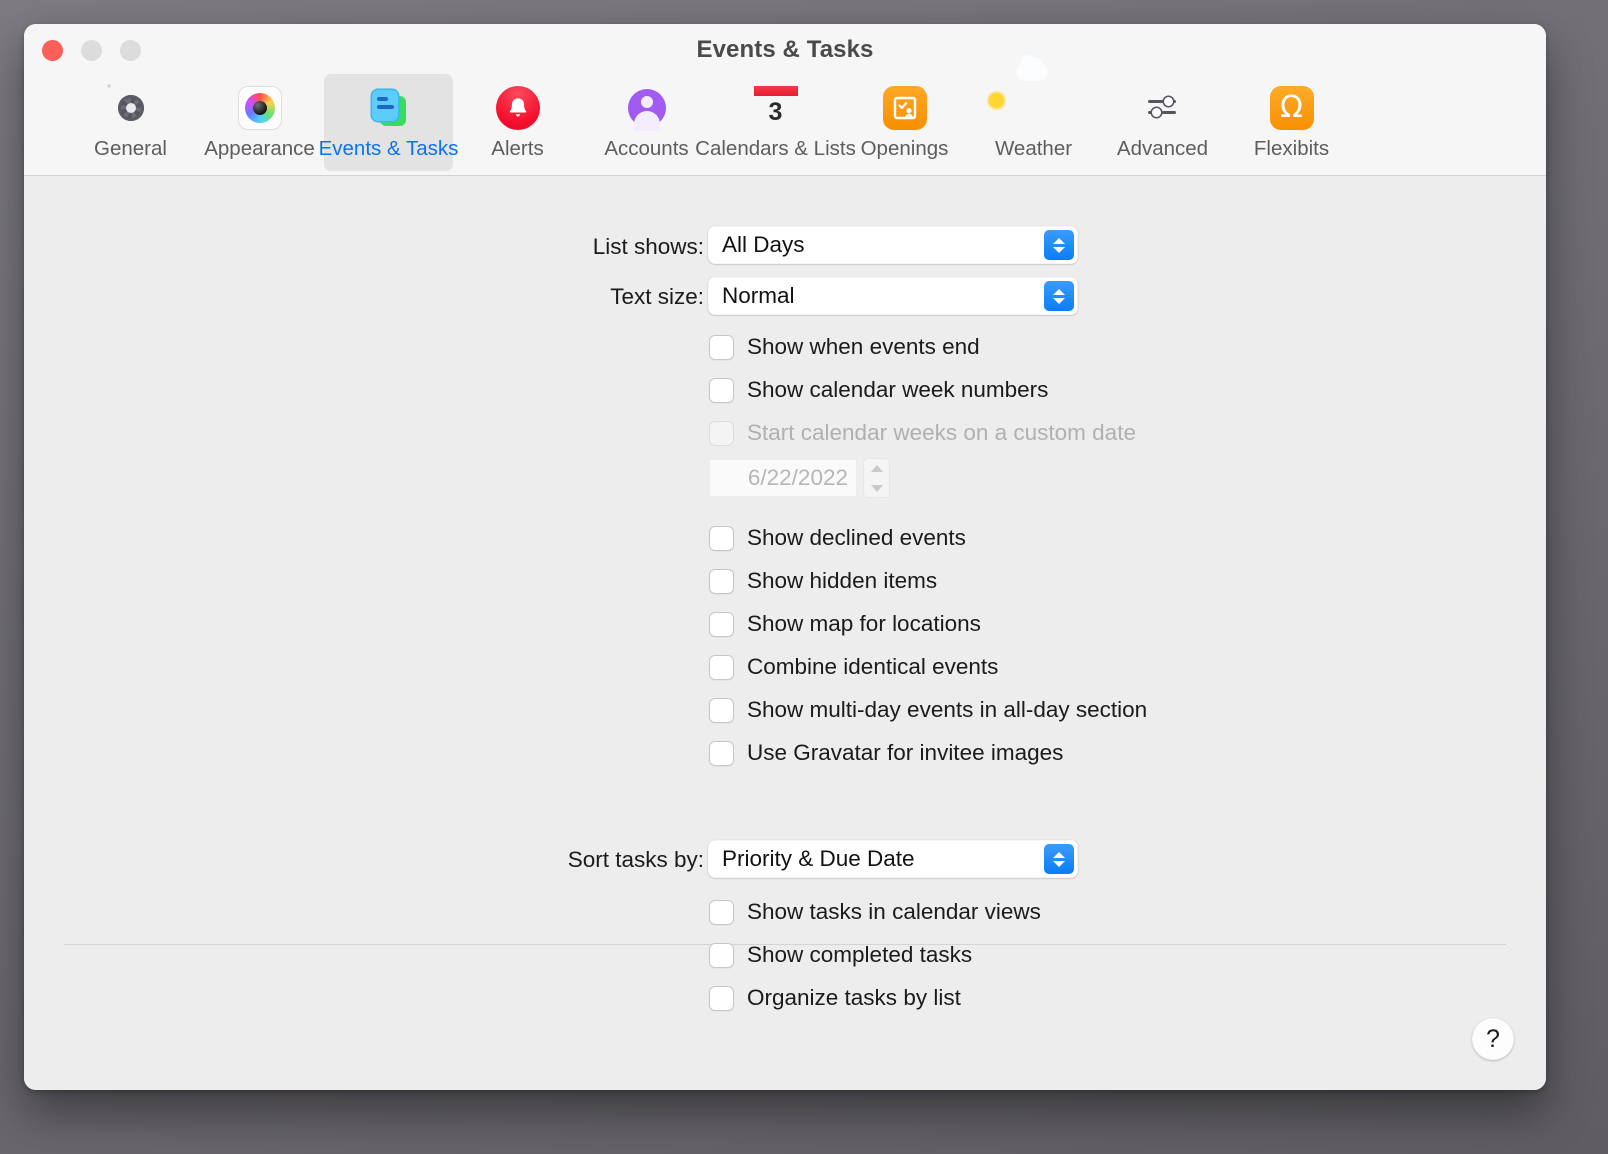  Describe the element at coordinates (549, 860) in the screenshot. I see `sort-tasks-by-label-wrap: Sort tasks by:` at that location.